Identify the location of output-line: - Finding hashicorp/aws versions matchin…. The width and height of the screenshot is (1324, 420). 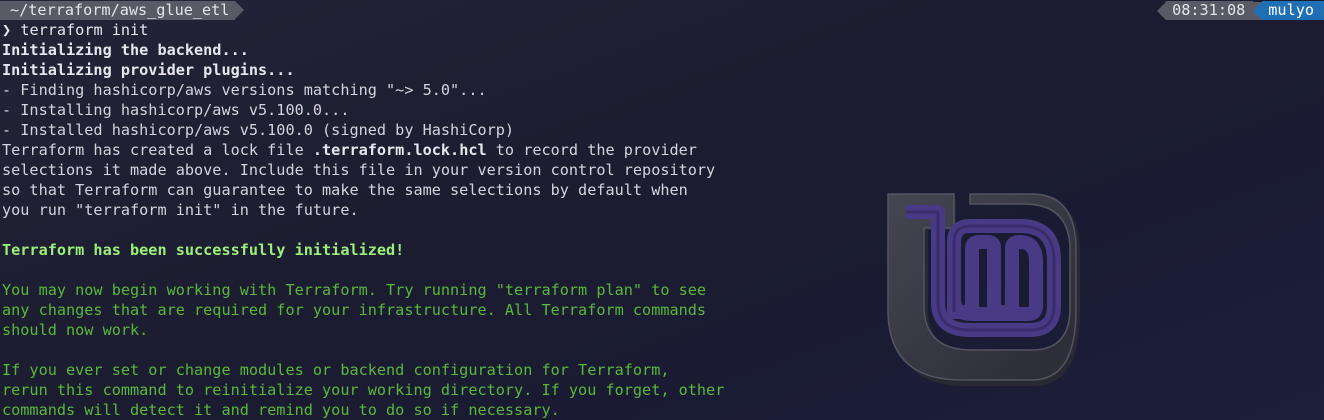
(244, 90).